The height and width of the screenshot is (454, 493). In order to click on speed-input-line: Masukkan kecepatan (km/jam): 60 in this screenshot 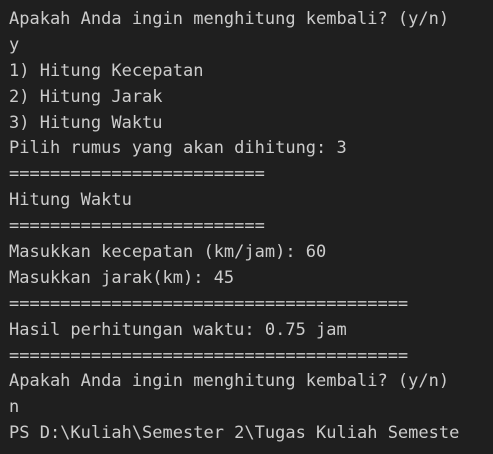, I will do `click(168, 252)`.